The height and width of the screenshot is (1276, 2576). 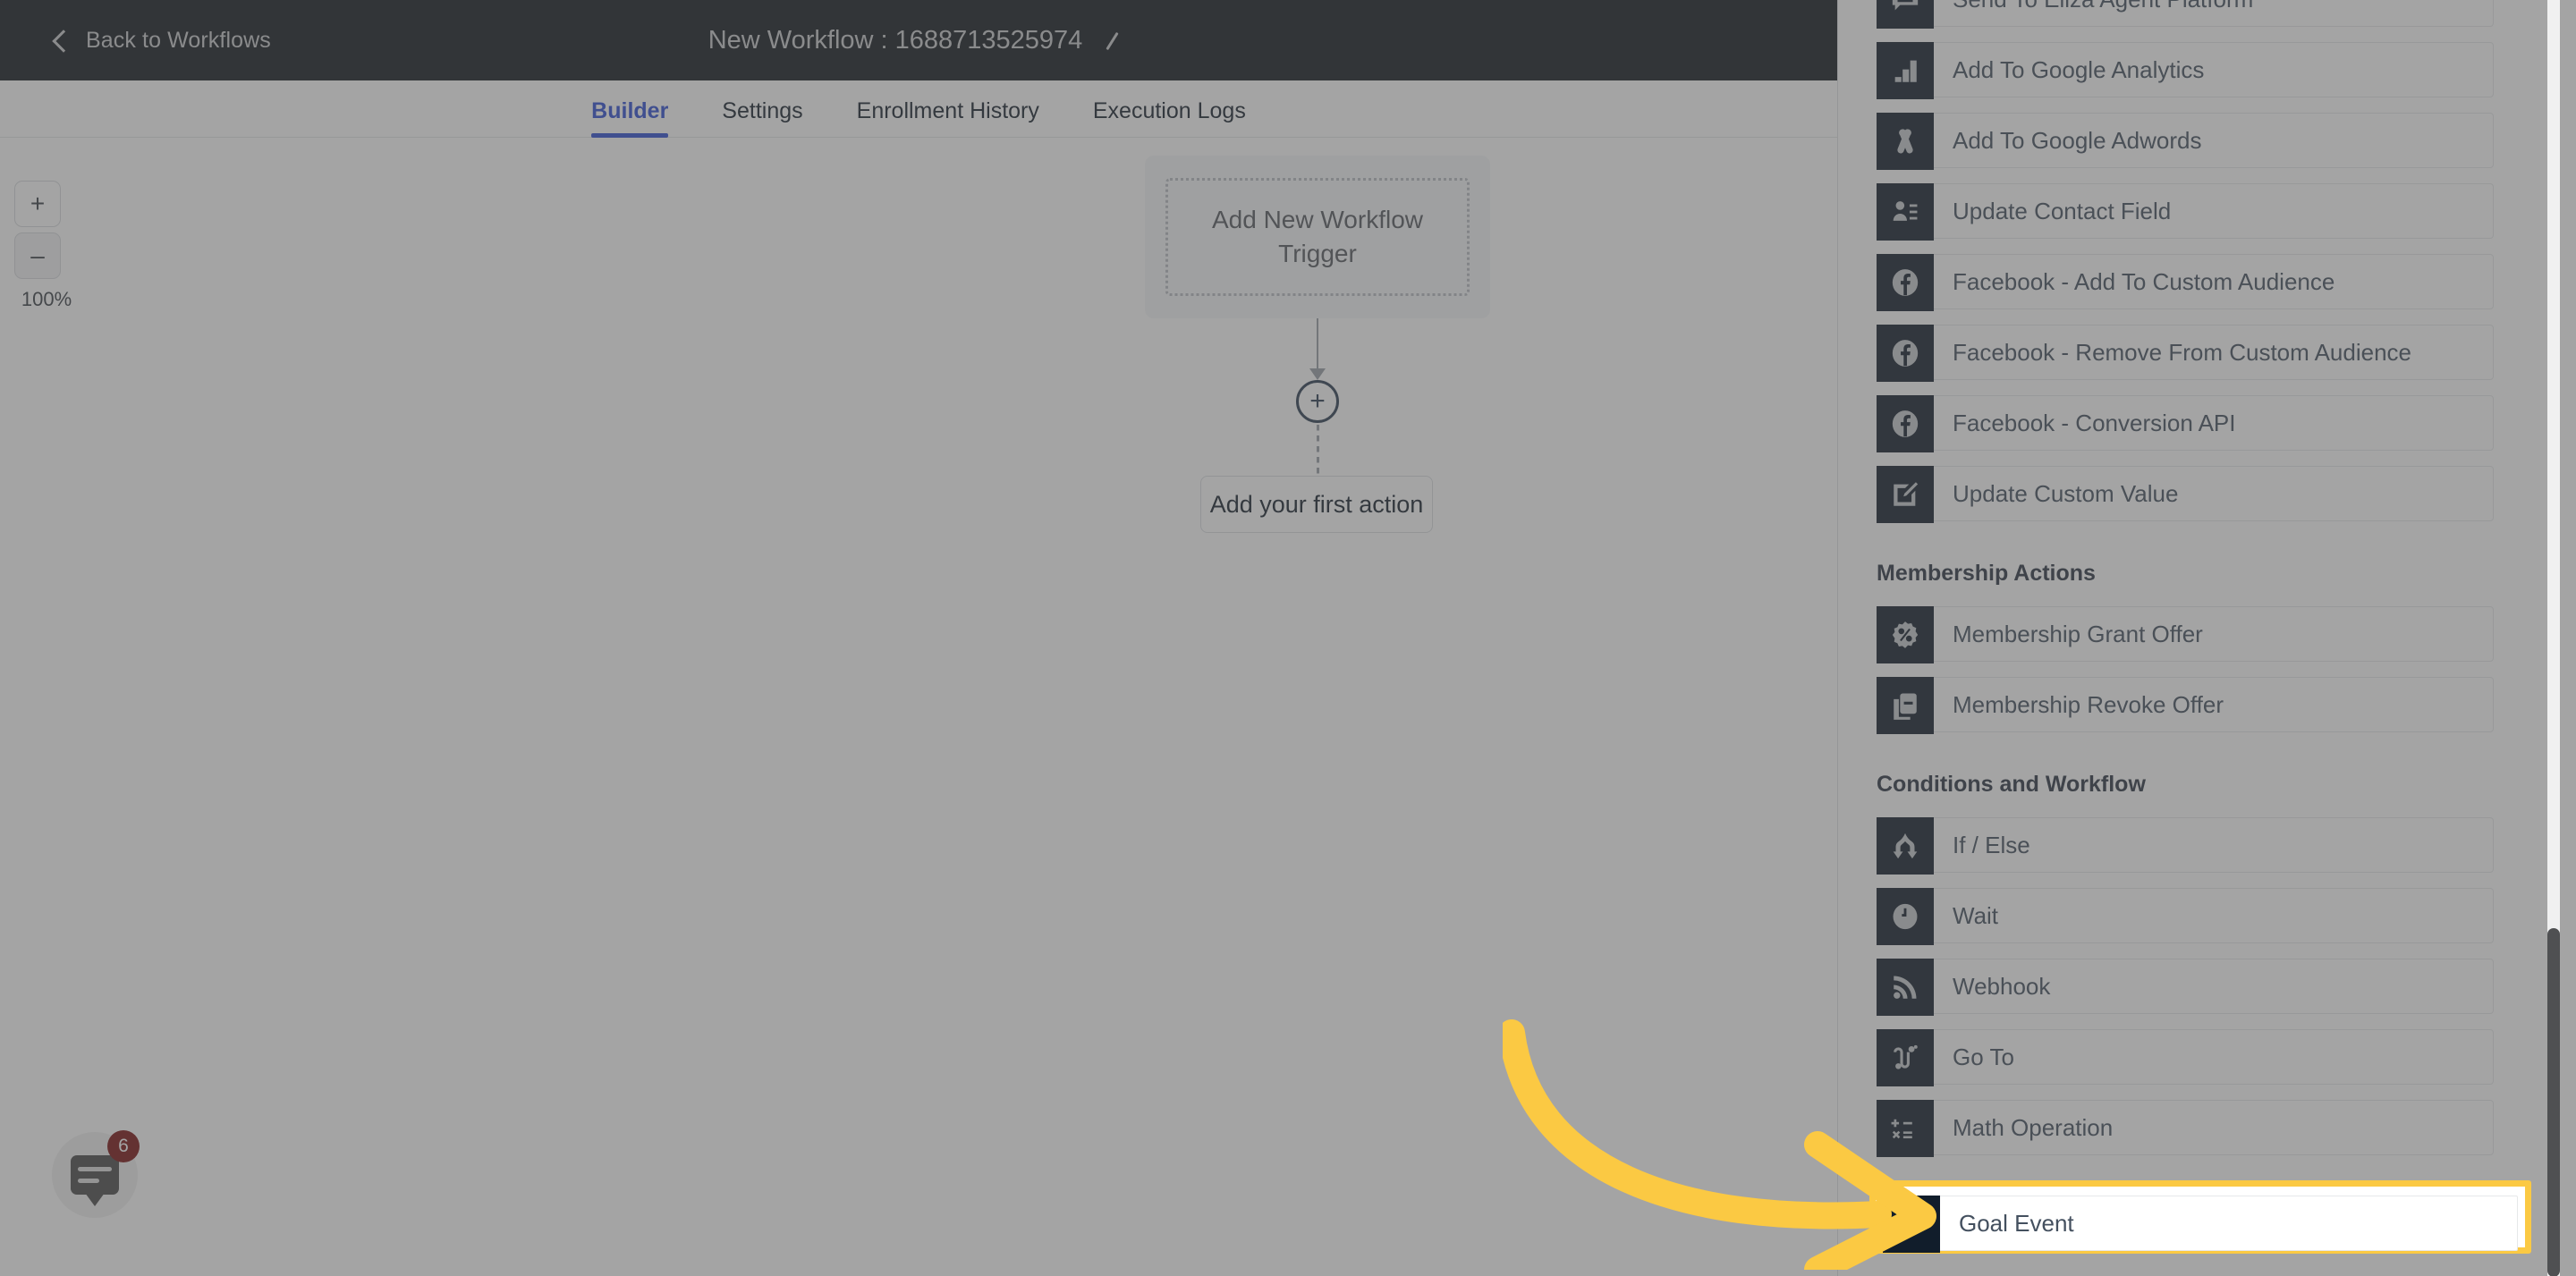 I want to click on google-analytics-icon, so click(x=1905, y=70).